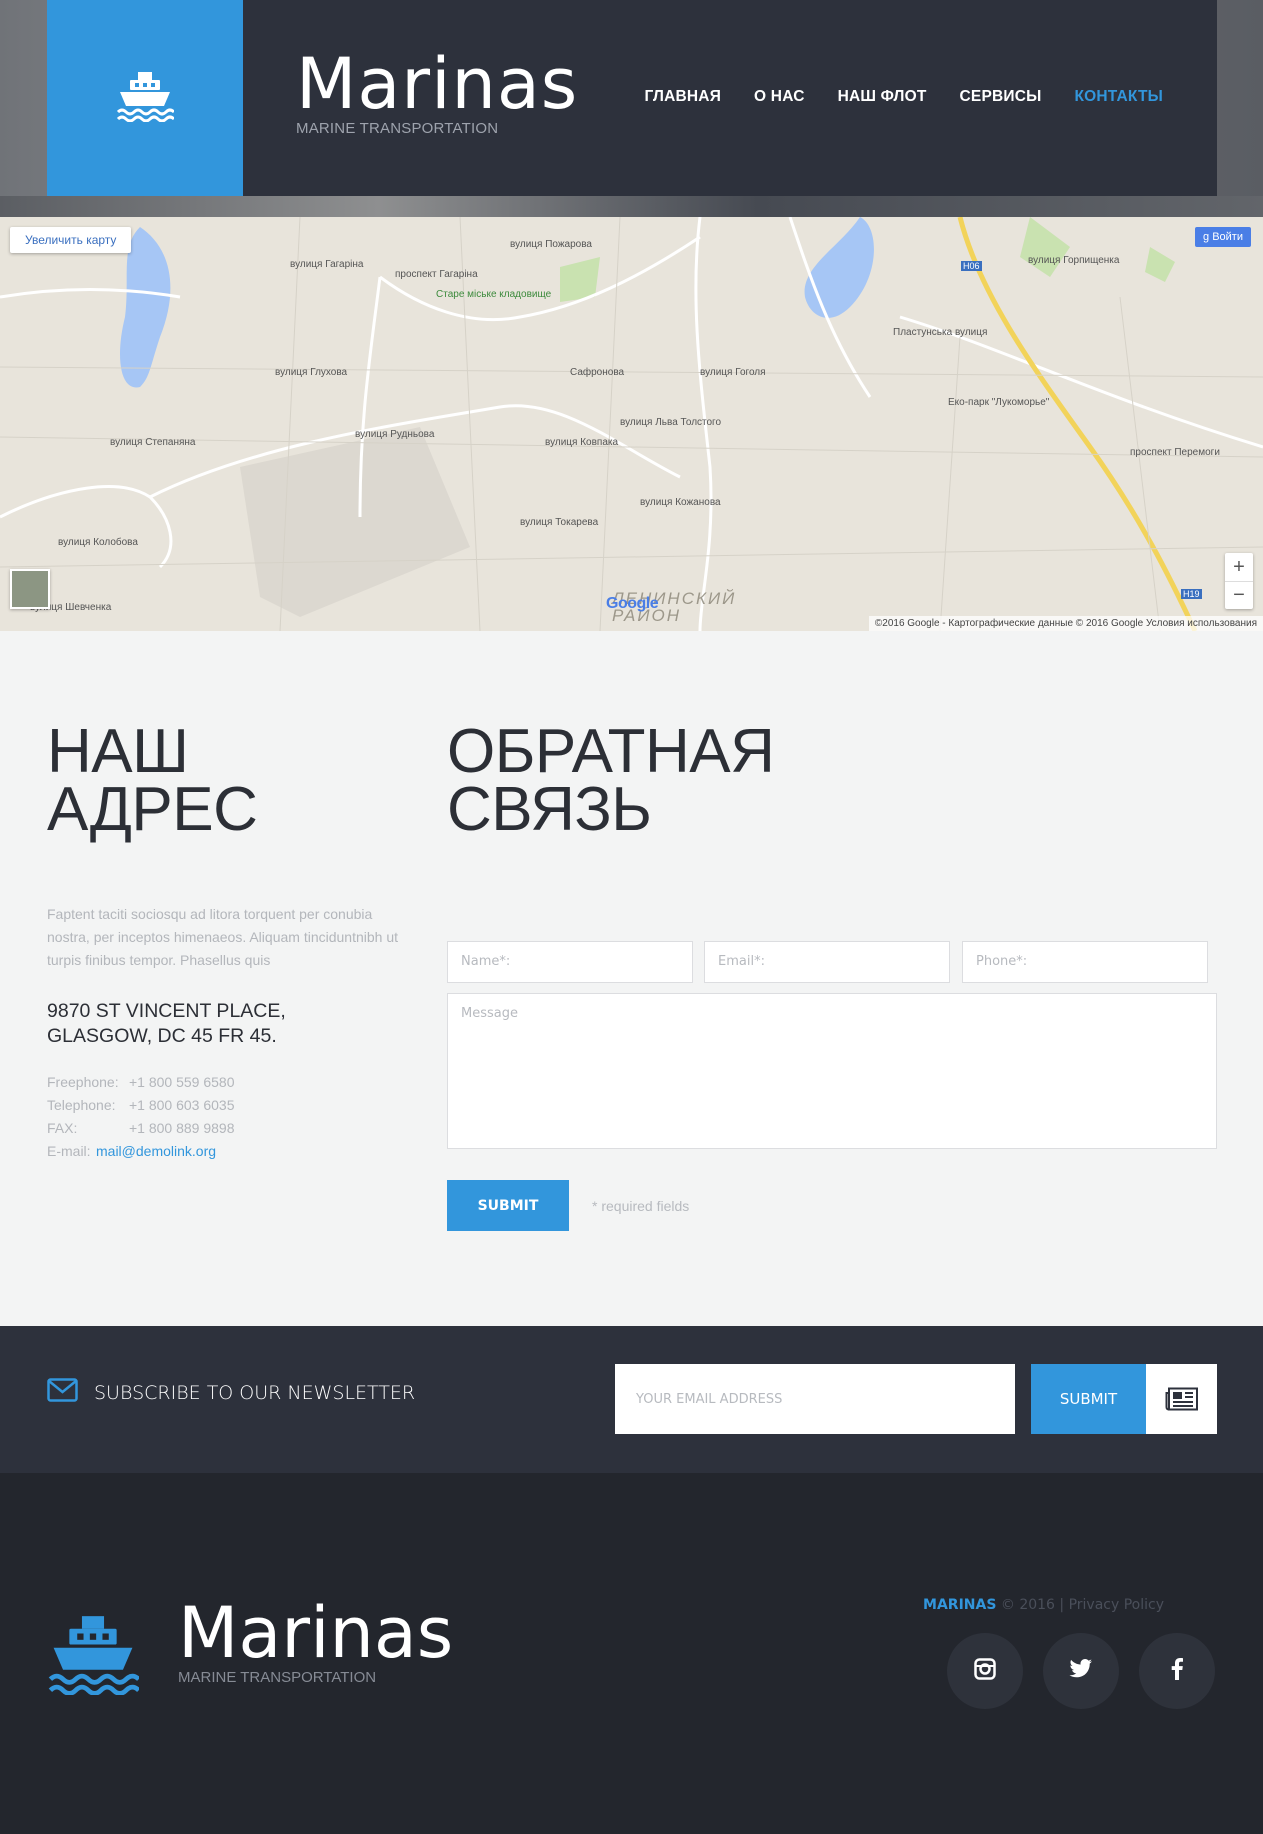  What do you see at coordinates (582, 442) in the screenshot?
I see `map-label: вулиця Ковпака` at bounding box center [582, 442].